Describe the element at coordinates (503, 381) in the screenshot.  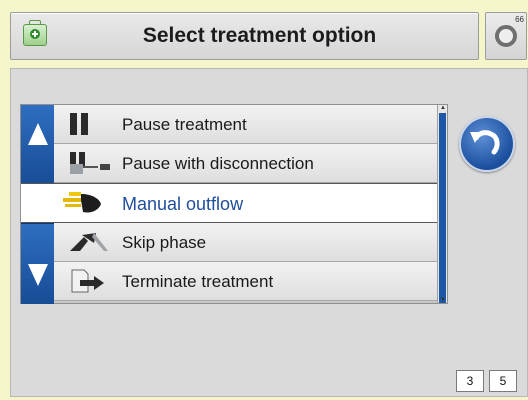
I see `page-total: 5` at that location.